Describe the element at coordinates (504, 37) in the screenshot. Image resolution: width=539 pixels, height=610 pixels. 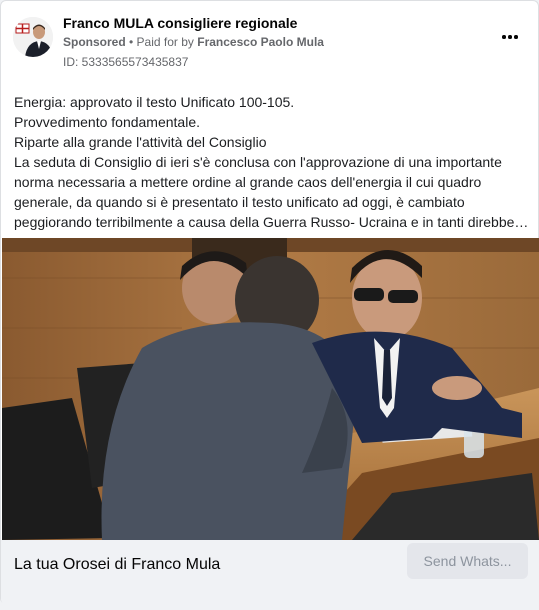
I see `more-horizontal-icon` at that location.